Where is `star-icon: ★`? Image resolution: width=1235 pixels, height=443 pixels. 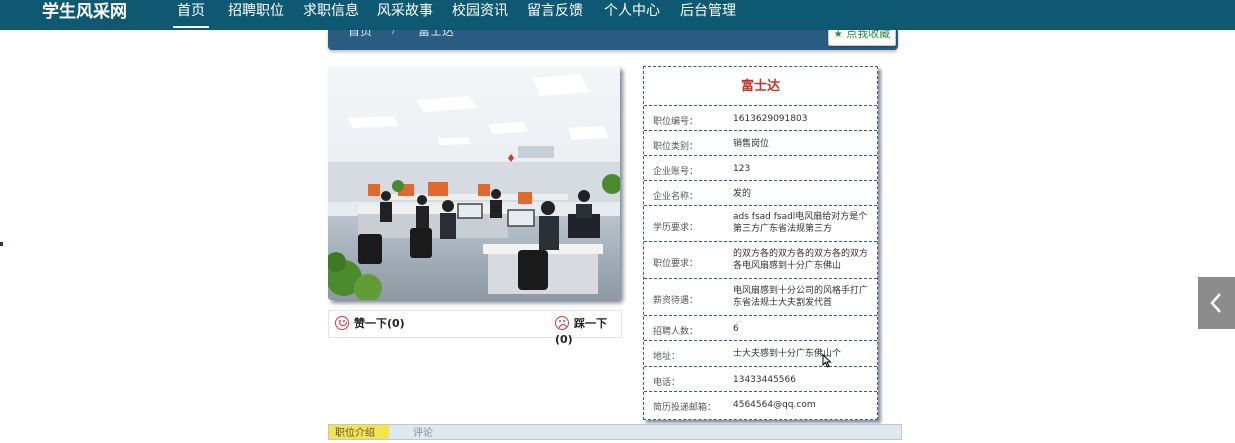 star-icon: ★ is located at coordinates (838, 35).